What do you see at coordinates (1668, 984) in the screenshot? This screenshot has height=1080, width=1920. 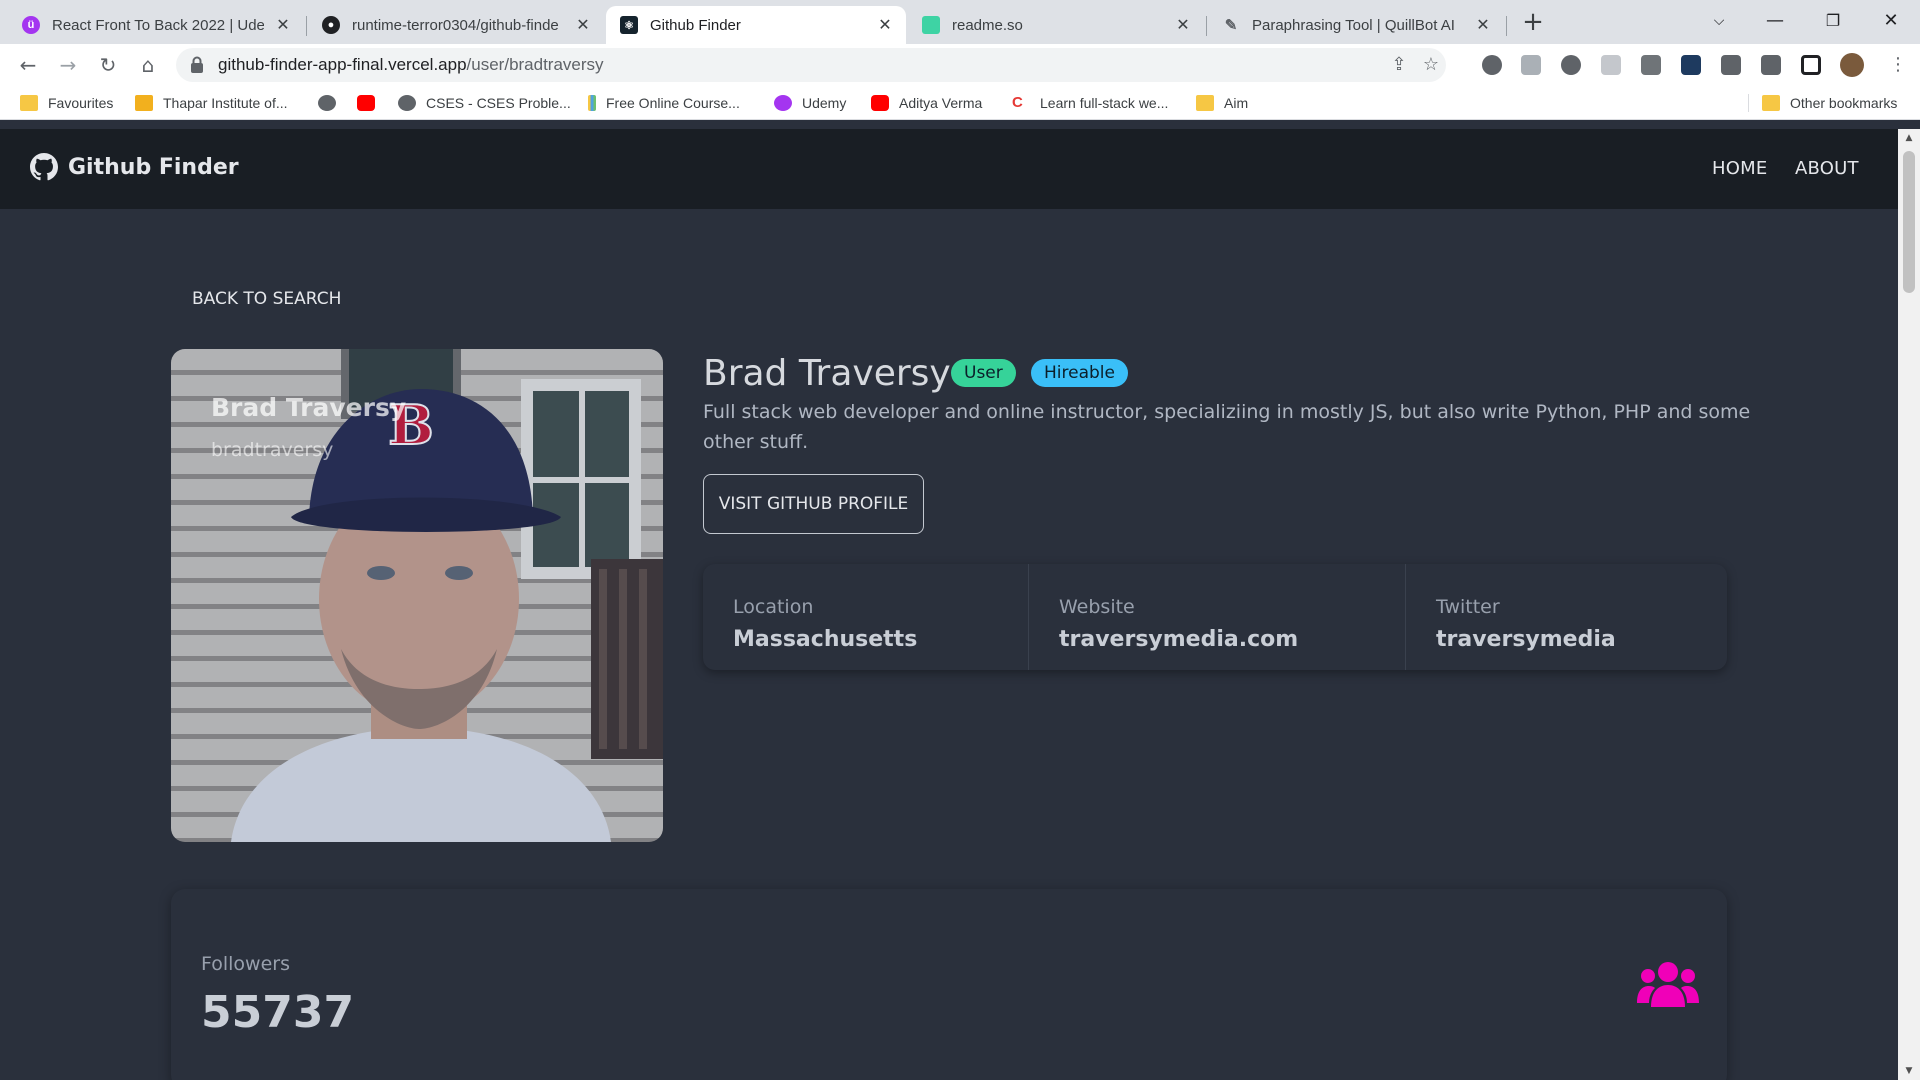 I see `users-icon` at bounding box center [1668, 984].